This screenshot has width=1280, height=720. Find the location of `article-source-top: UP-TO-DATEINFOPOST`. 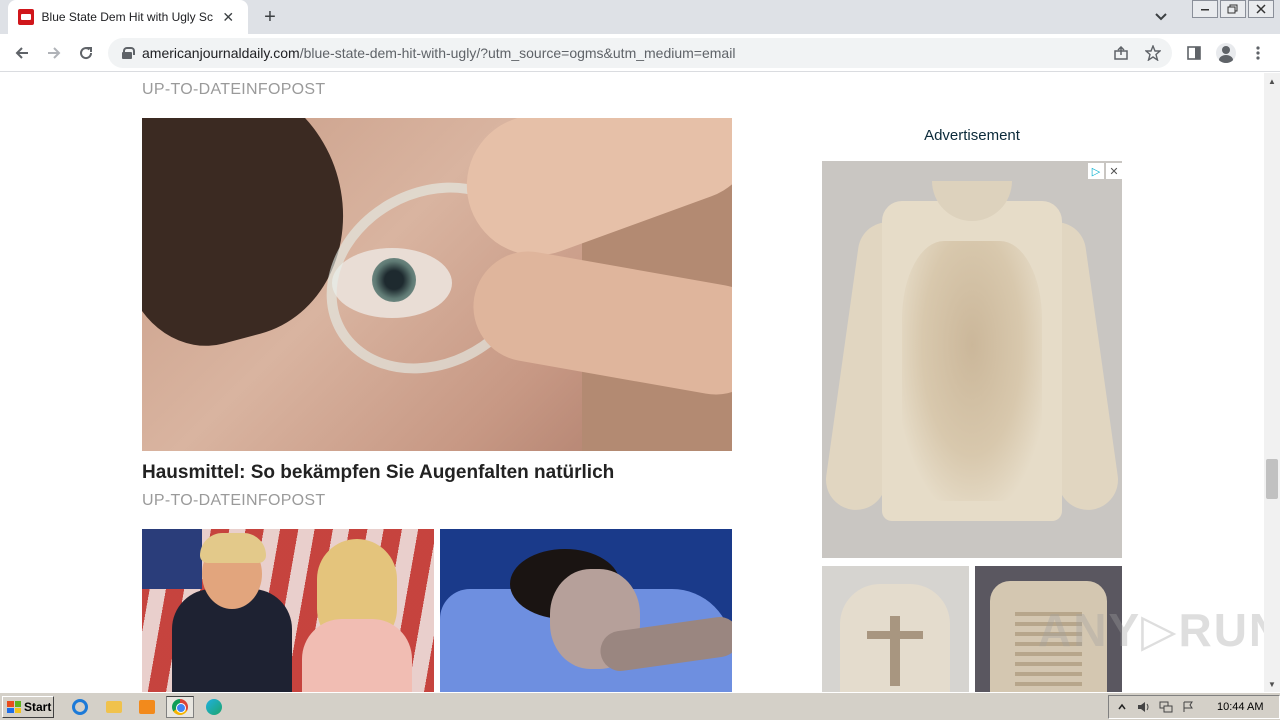

article-source-top: UP-TO-DATEINFOPOST is located at coordinates (233, 90).